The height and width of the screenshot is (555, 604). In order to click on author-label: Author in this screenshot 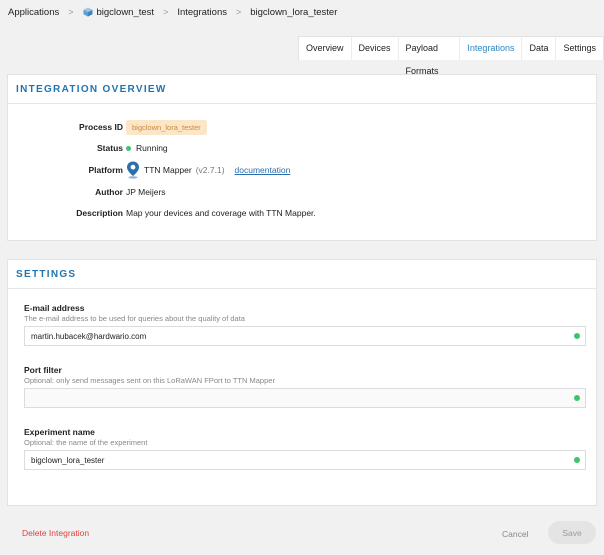, I will do `click(109, 192)`.